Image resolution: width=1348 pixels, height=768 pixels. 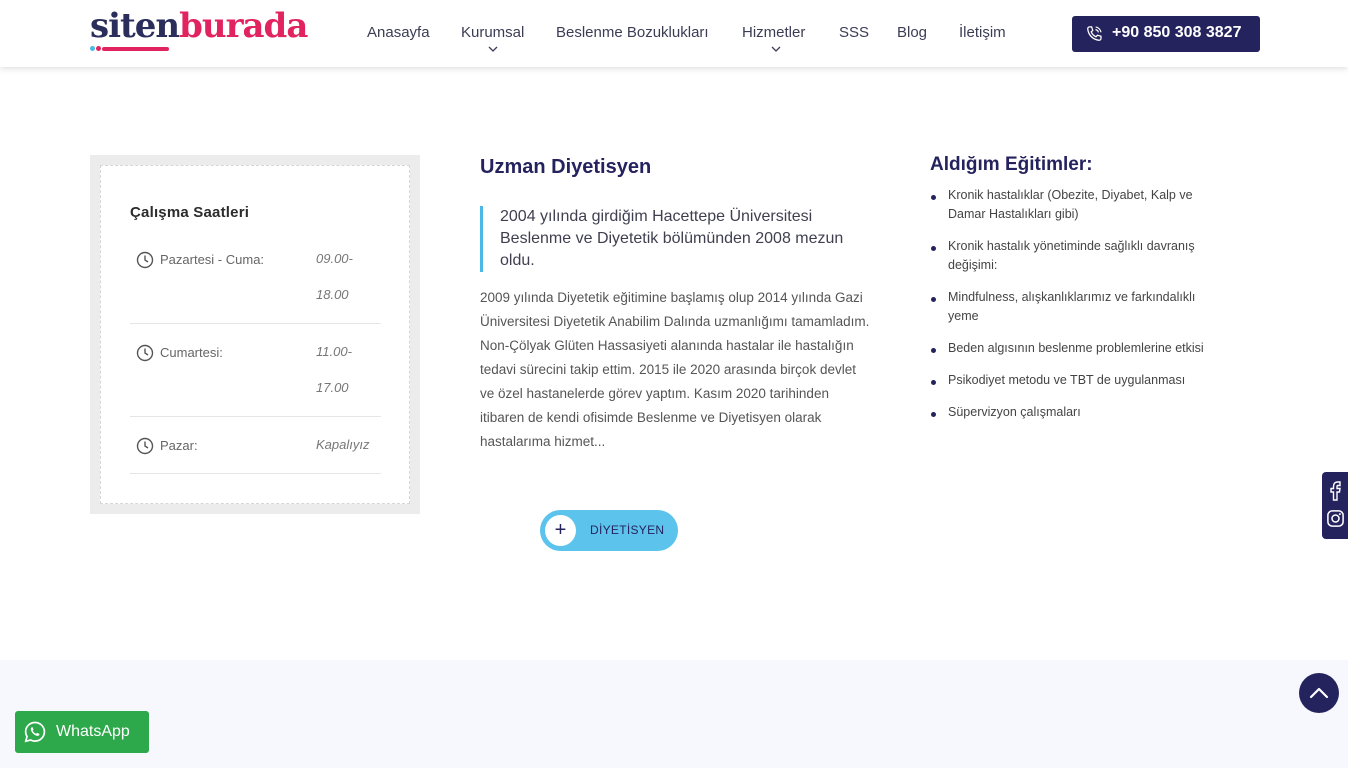 What do you see at coordinates (912, 32) in the screenshot?
I see `nav-item-blog: Blog` at bounding box center [912, 32].